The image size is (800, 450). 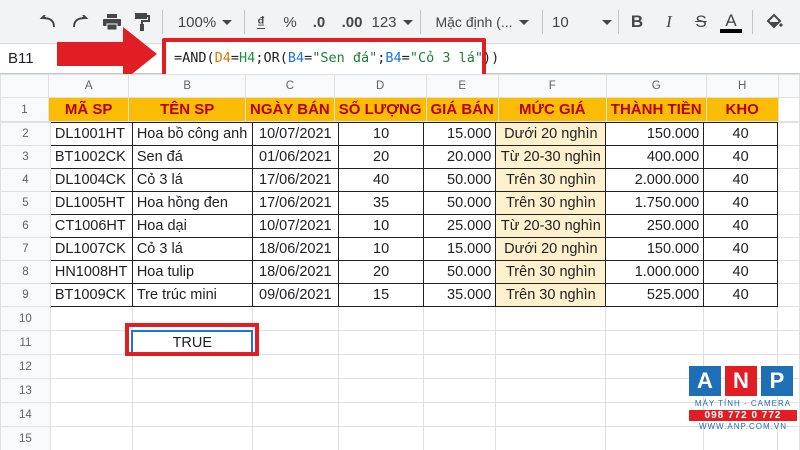 What do you see at coordinates (25, 226) in the screenshot?
I see `row-header: 6` at bounding box center [25, 226].